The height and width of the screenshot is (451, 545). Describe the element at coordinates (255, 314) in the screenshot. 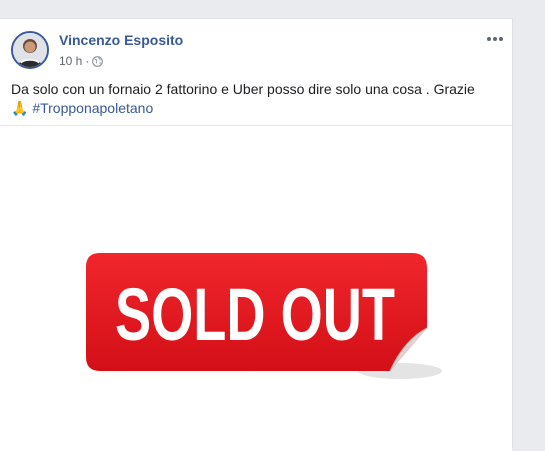

I see `sold-out-text: SOLD OUT` at that location.